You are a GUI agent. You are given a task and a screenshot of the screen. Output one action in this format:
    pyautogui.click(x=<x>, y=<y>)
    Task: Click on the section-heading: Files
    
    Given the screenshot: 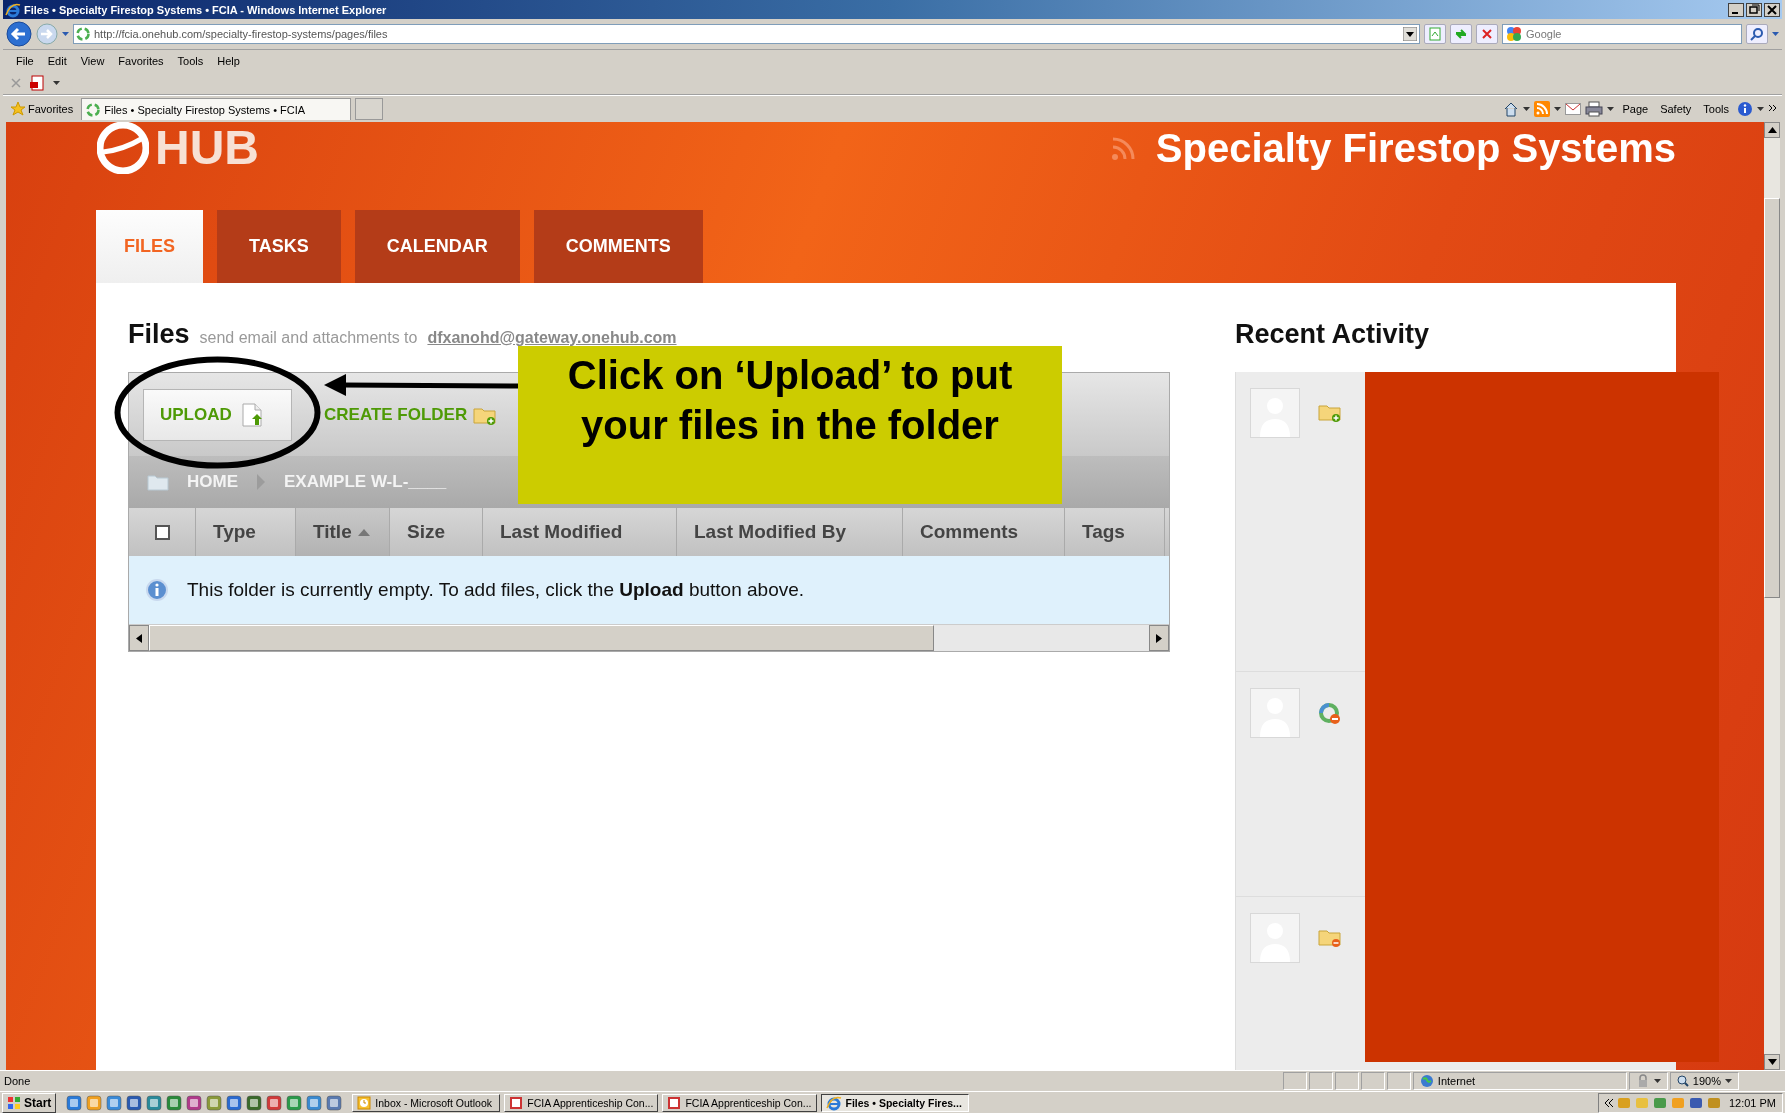 What is the action you would take?
    pyautogui.click(x=159, y=334)
    